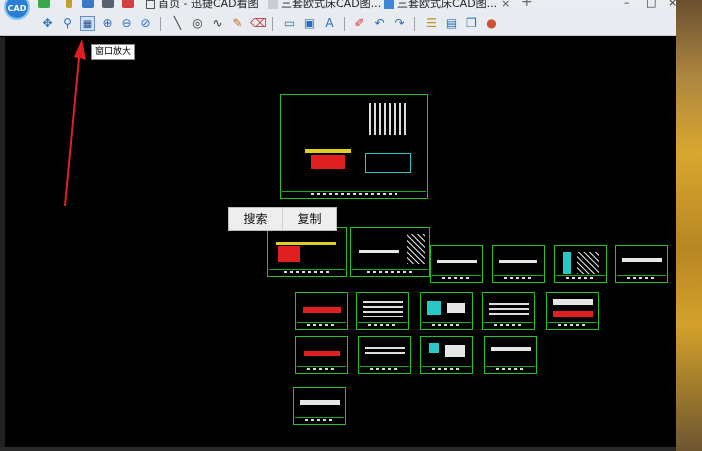  I want to click on tab-close-icon: ×, so click(505, 5).